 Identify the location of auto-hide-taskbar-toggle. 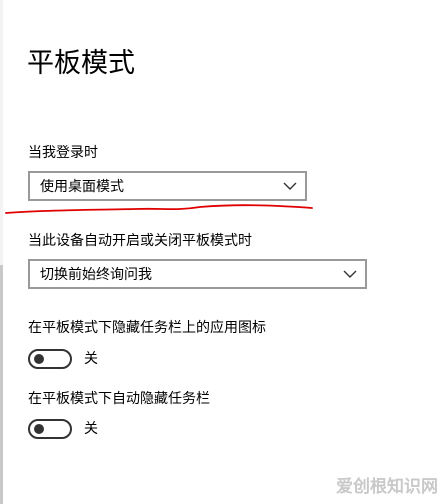
(50, 429).